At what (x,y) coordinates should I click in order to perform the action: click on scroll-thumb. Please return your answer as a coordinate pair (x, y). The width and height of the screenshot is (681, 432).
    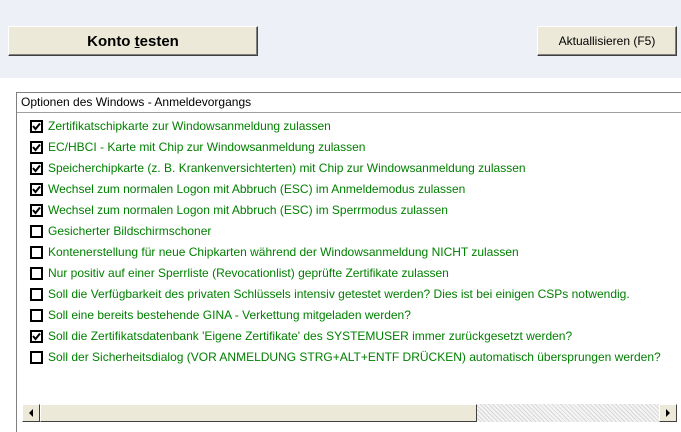
    Looking at the image, I should click on (258, 413).